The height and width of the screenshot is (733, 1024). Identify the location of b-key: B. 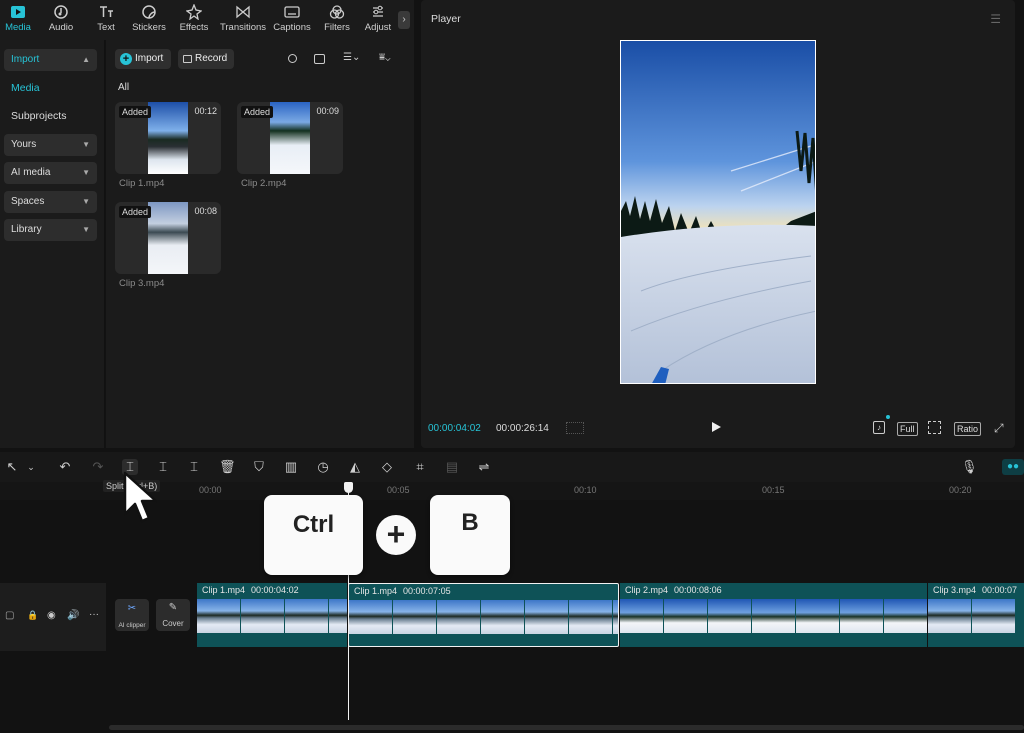
(470, 535).